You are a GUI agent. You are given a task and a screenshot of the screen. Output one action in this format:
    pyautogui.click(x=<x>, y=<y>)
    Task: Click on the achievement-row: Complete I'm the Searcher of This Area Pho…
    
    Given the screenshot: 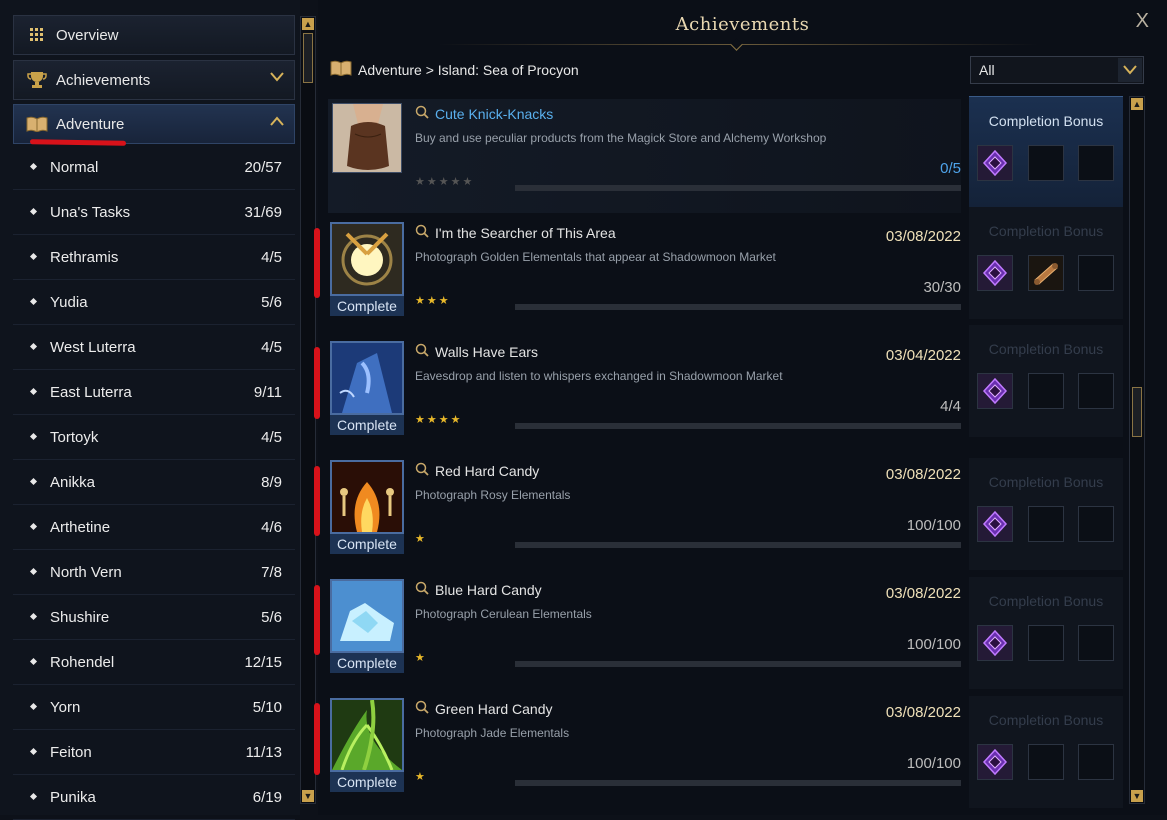 What is the action you would take?
    pyautogui.click(x=644, y=275)
    